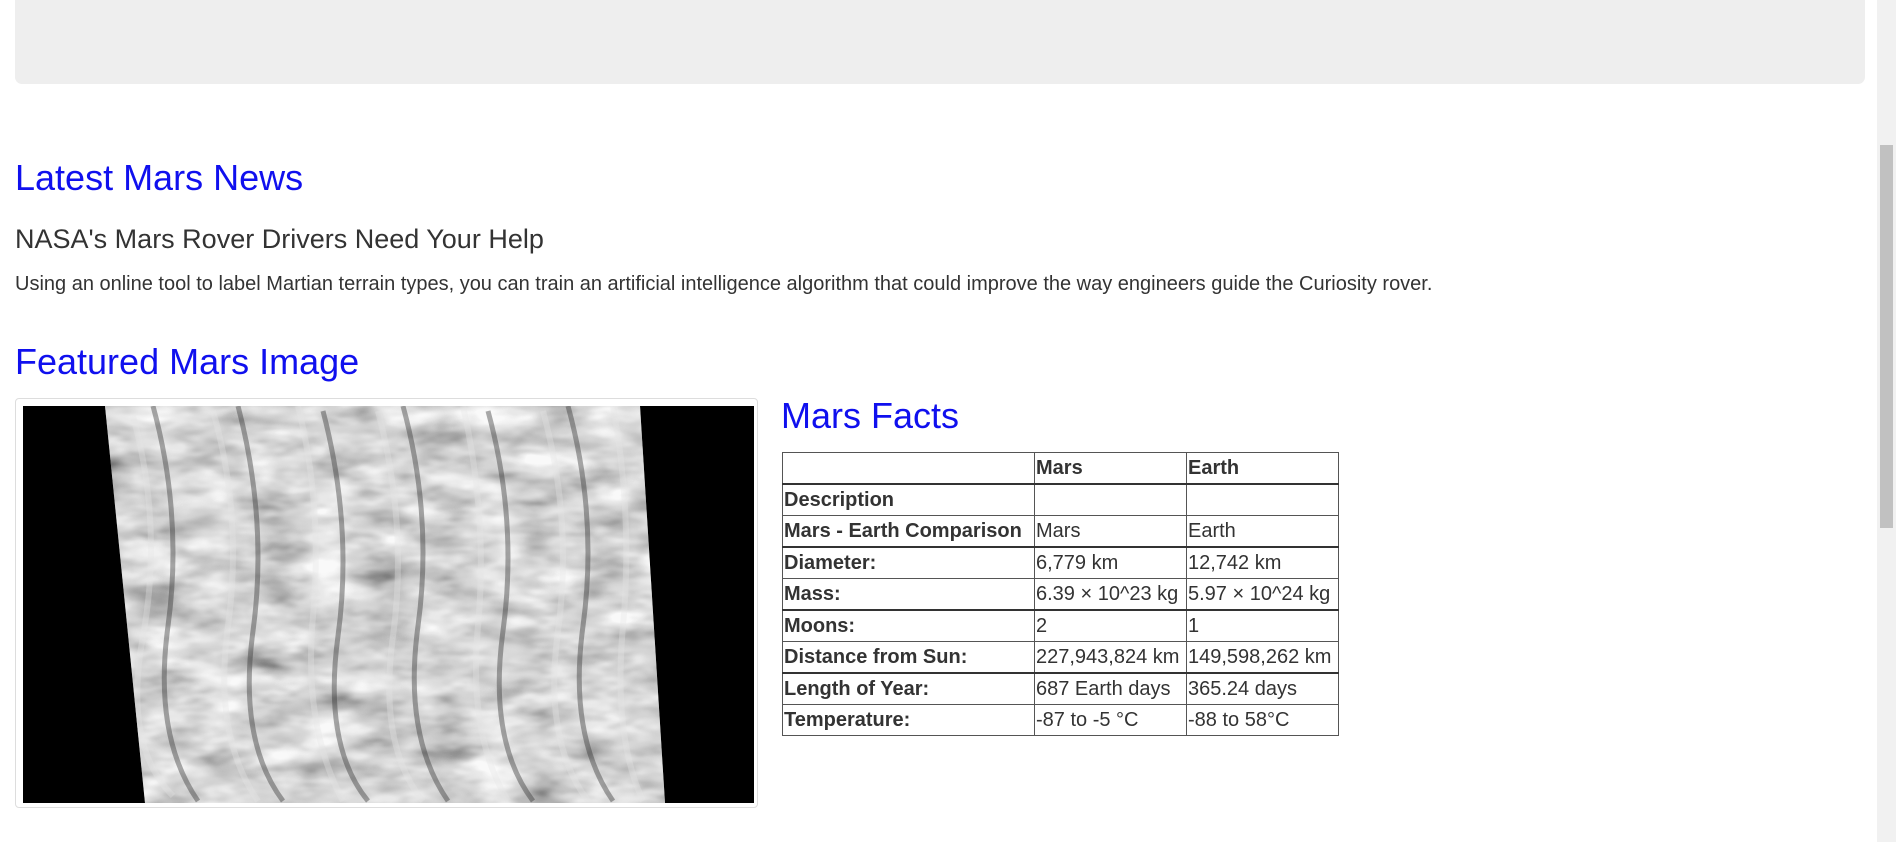 This screenshot has height=842, width=1896. Describe the element at coordinates (1262, 562) in the screenshot. I see `earth-value: 12,742 km` at that location.